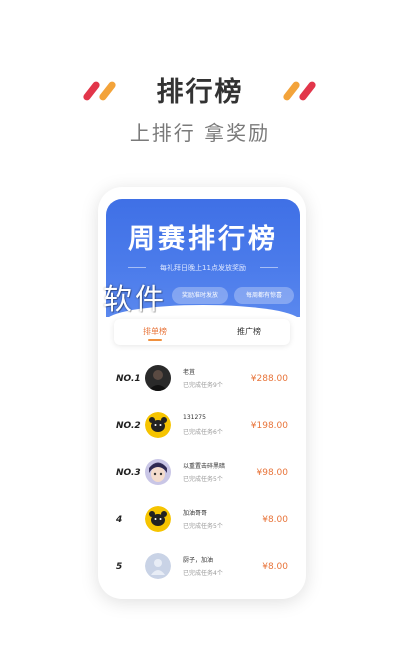 The image size is (400, 666). I want to click on reward-amount: ¥288.00, so click(269, 379).